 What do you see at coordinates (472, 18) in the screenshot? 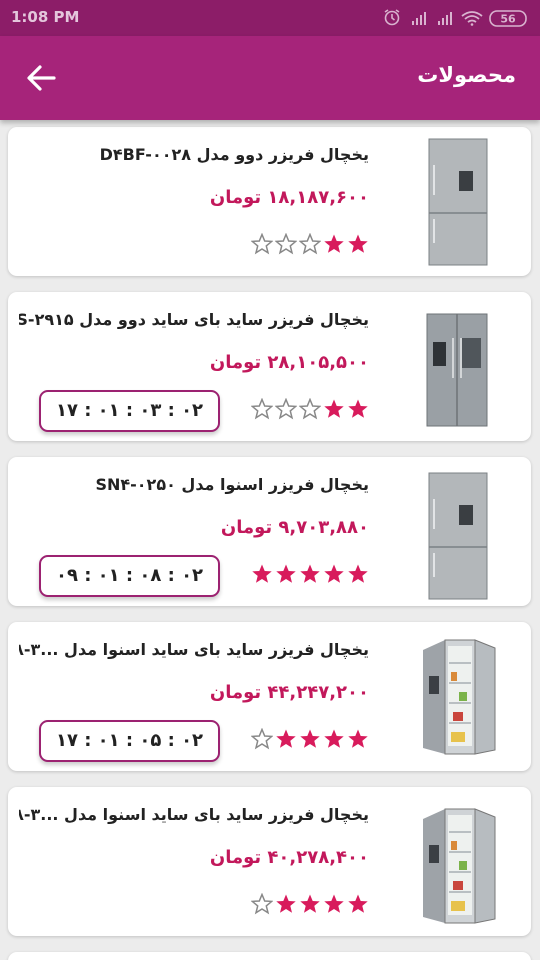
I see `wifi-icon` at bounding box center [472, 18].